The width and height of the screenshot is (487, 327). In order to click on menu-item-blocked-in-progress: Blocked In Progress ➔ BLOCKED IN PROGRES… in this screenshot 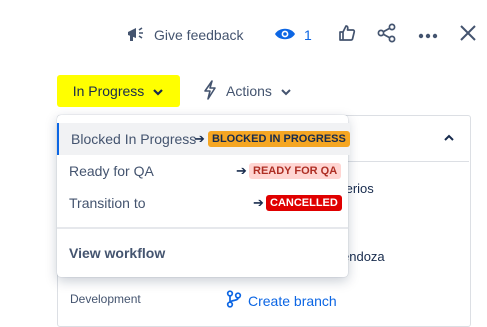, I will do `click(203, 139)`.